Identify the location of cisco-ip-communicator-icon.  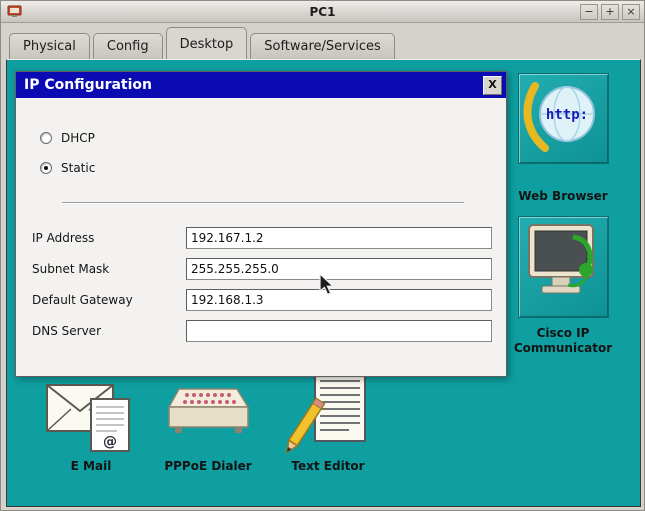
(561, 259).